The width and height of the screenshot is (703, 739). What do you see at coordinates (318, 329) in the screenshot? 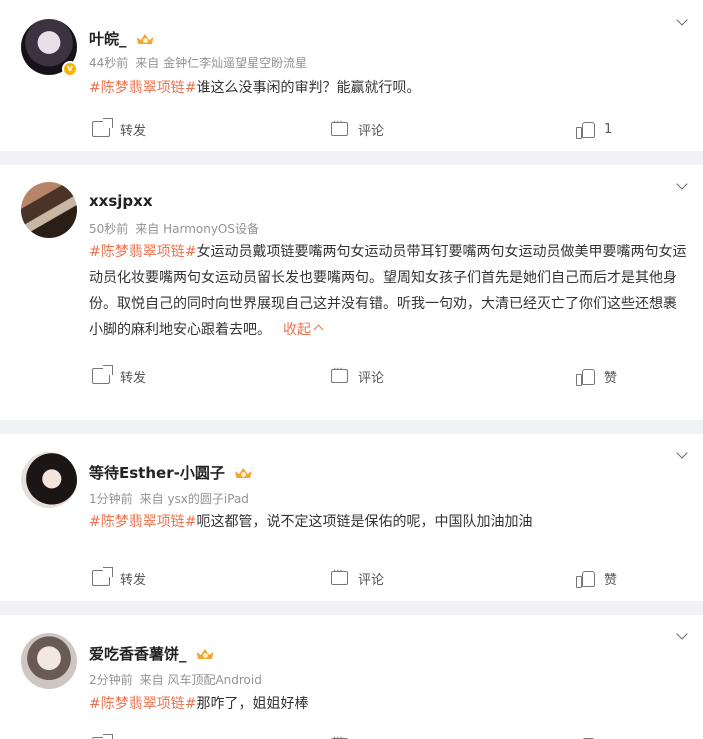
I see `chevron-up-icon` at bounding box center [318, 329].